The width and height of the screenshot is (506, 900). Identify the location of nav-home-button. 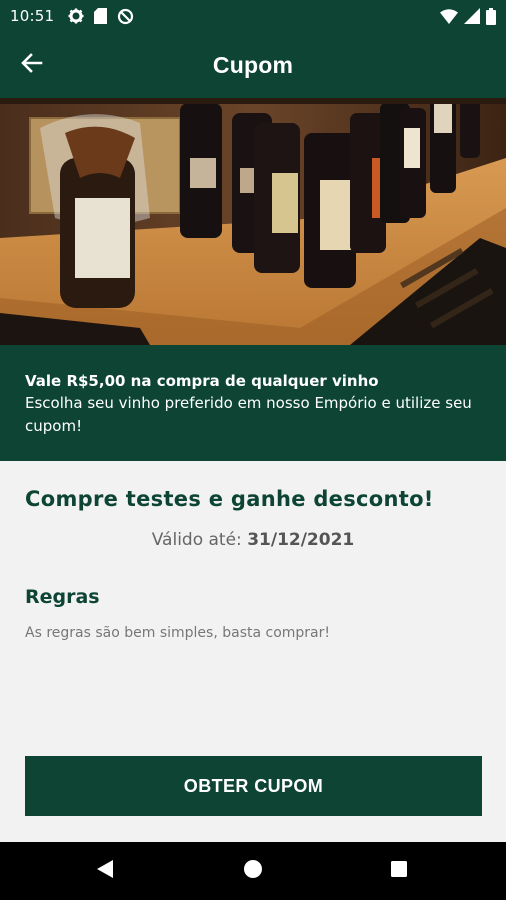
(253, 871).